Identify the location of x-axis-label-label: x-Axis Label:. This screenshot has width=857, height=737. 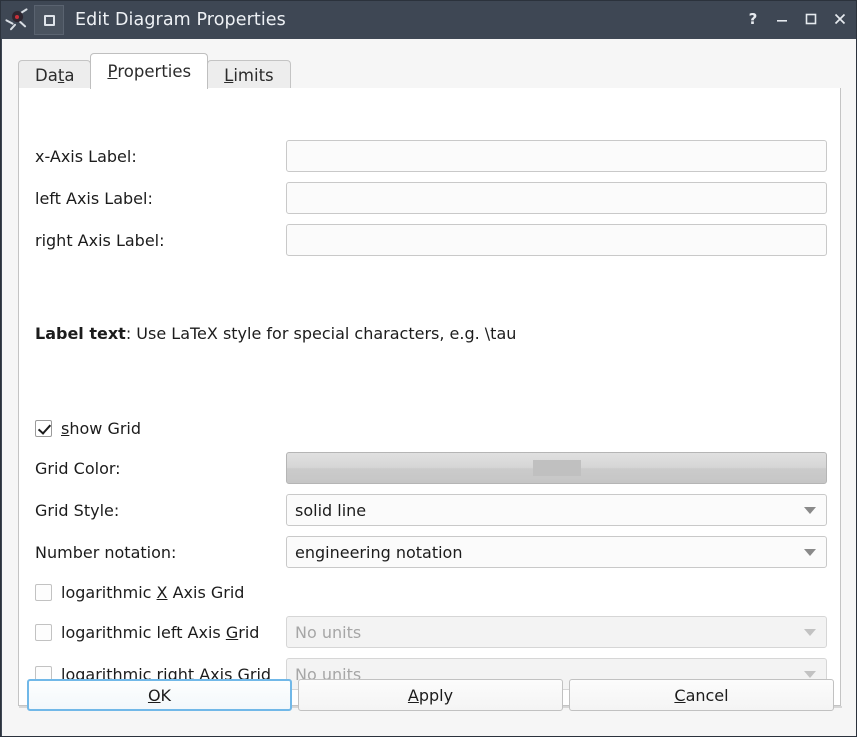
(86, 156).